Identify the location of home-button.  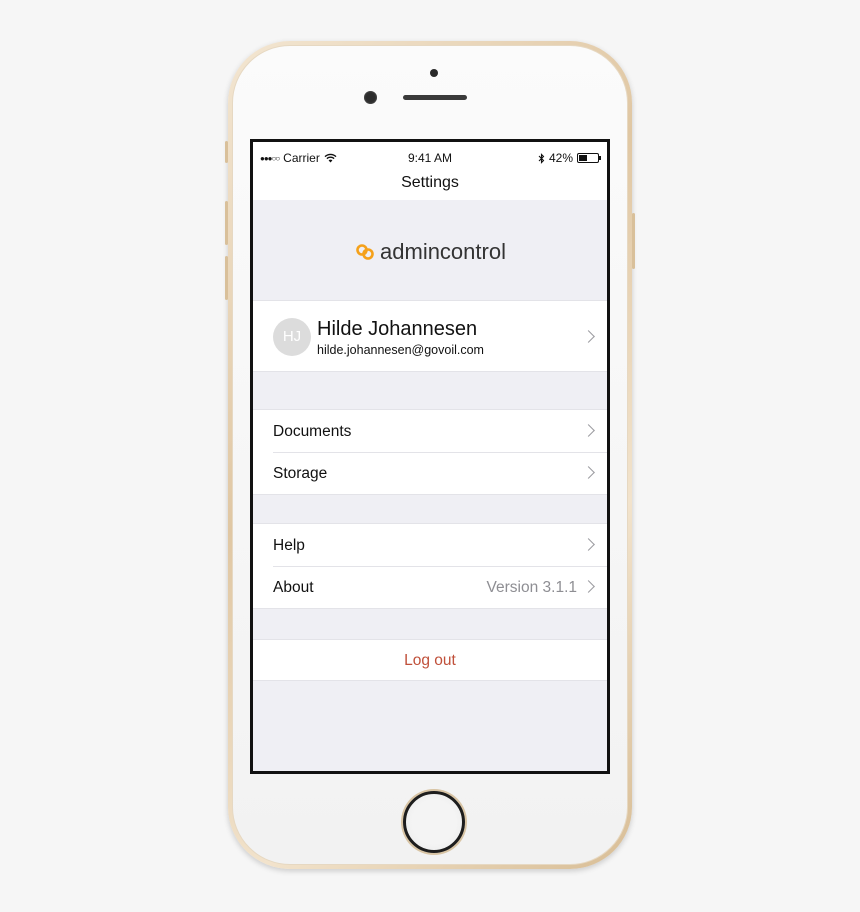
(434, 822).